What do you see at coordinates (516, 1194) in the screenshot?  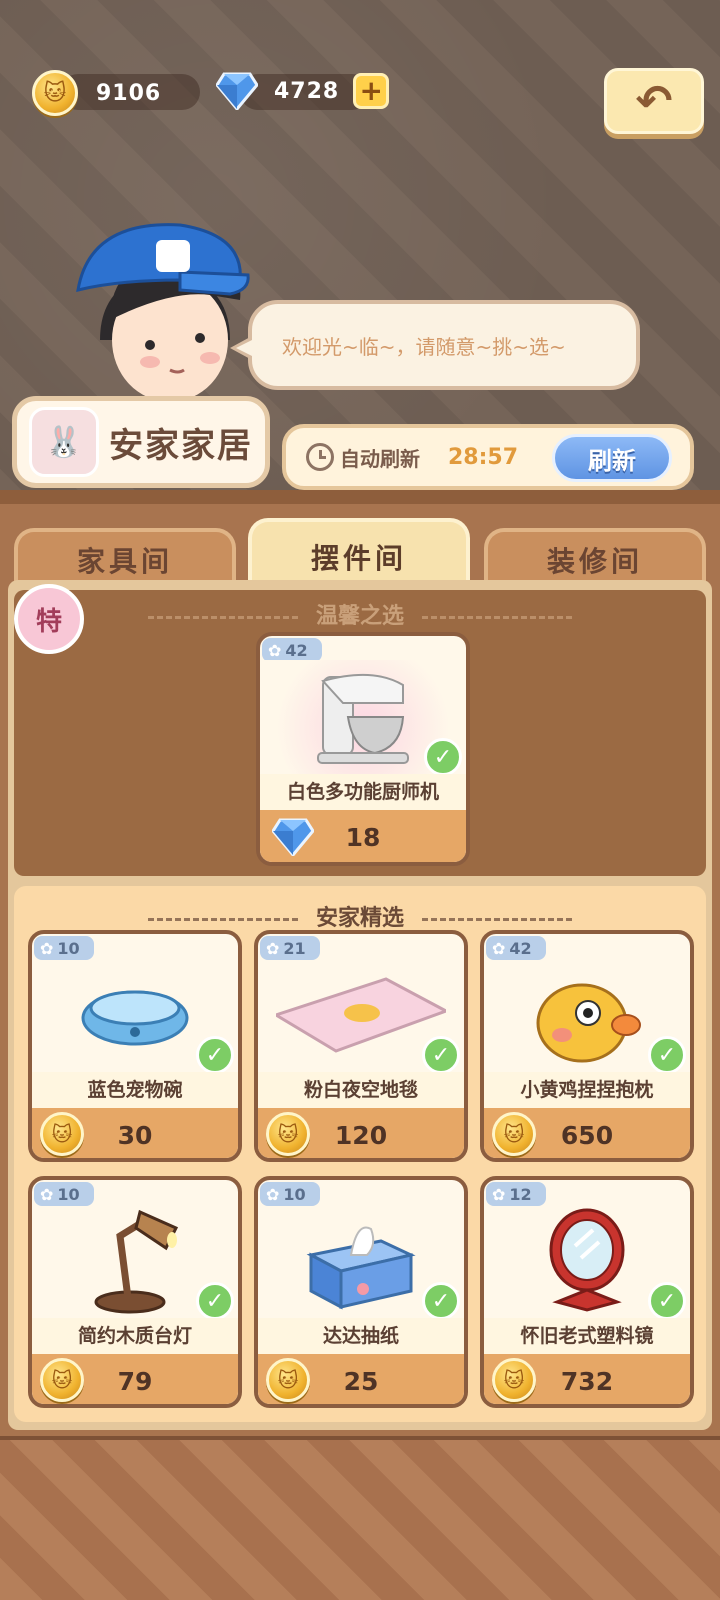 I see `level-badge: ✿ 12` at bounding box center [516, 1194].